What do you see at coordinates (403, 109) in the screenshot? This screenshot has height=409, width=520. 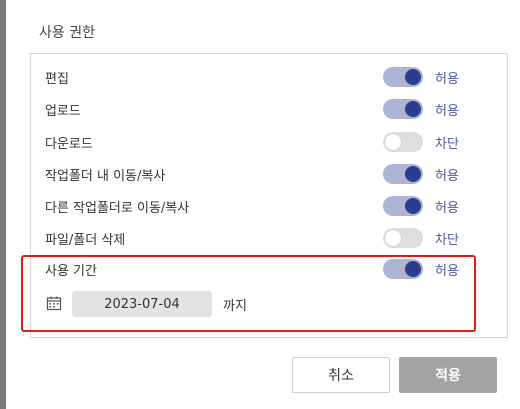 I see `upload-toggle` at bounding box center [403, 109].